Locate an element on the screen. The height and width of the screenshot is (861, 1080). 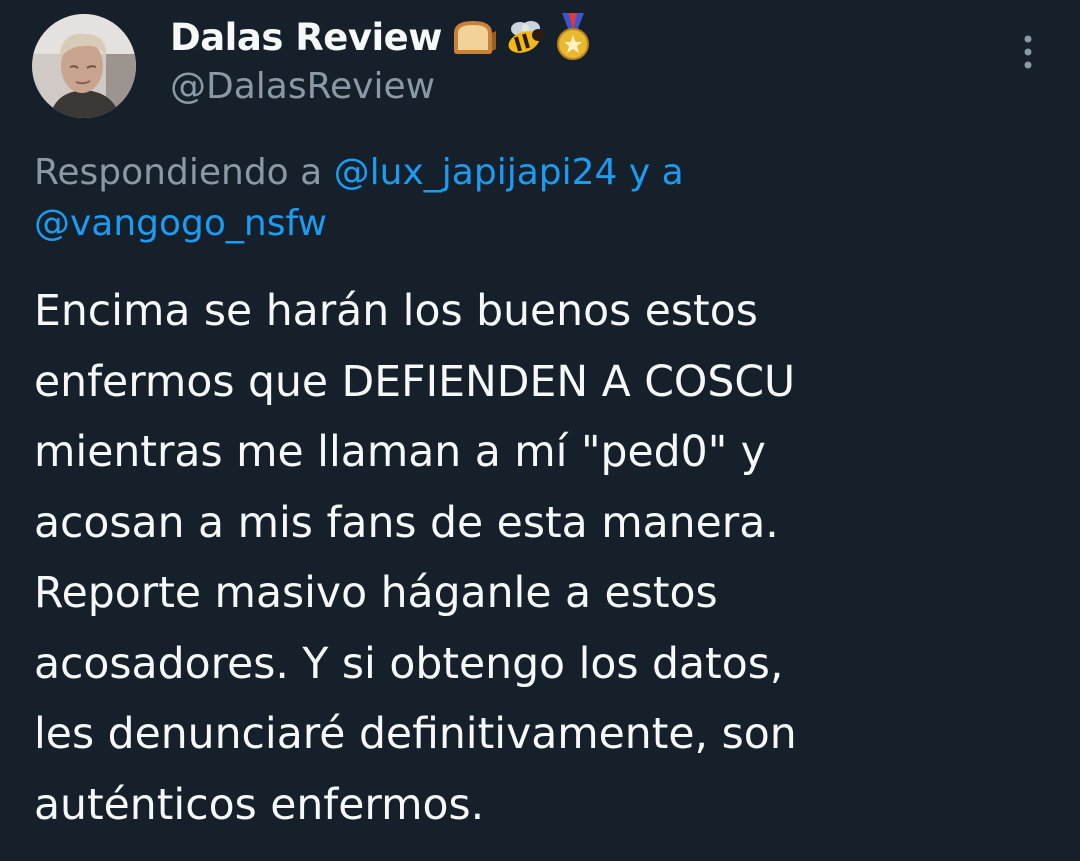
tweet-text-line: acosan a mis fans de esta manera. is located at coordinates (406, 523).